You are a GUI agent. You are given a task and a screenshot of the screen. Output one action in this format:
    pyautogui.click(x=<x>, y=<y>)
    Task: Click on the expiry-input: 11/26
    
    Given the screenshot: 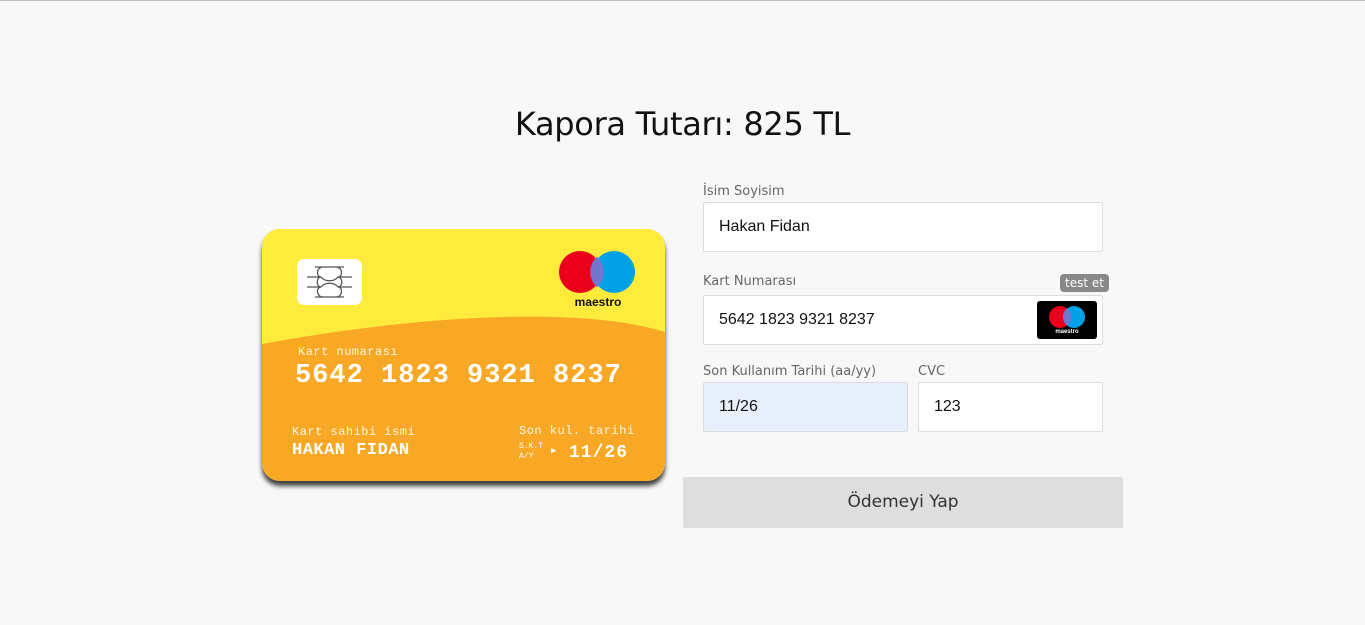 What is the action you would take?
    pyautogui.click(x=805, y=407)
    